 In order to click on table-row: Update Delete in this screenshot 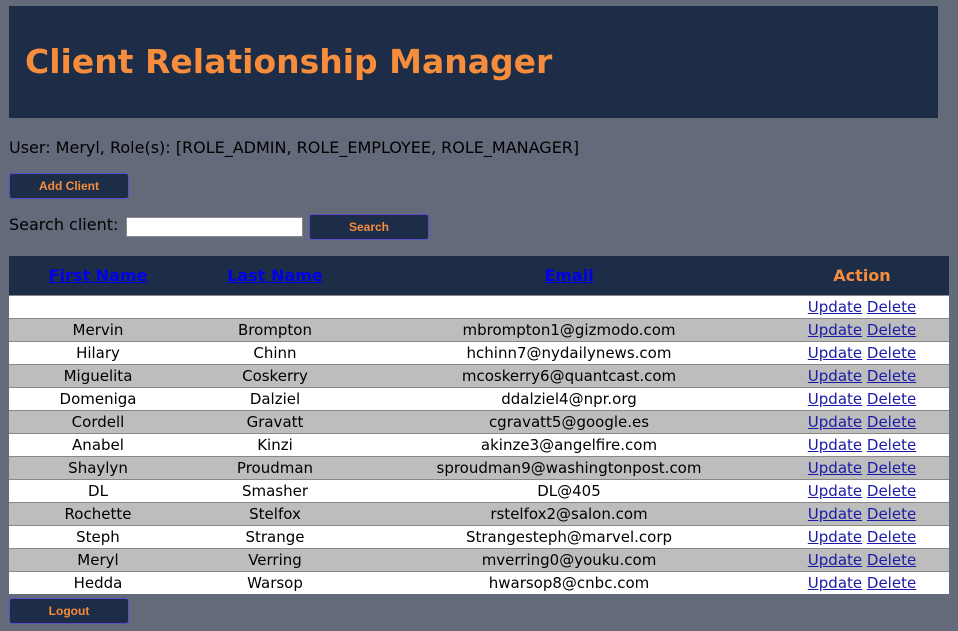, I will do `click(479, 307)`.